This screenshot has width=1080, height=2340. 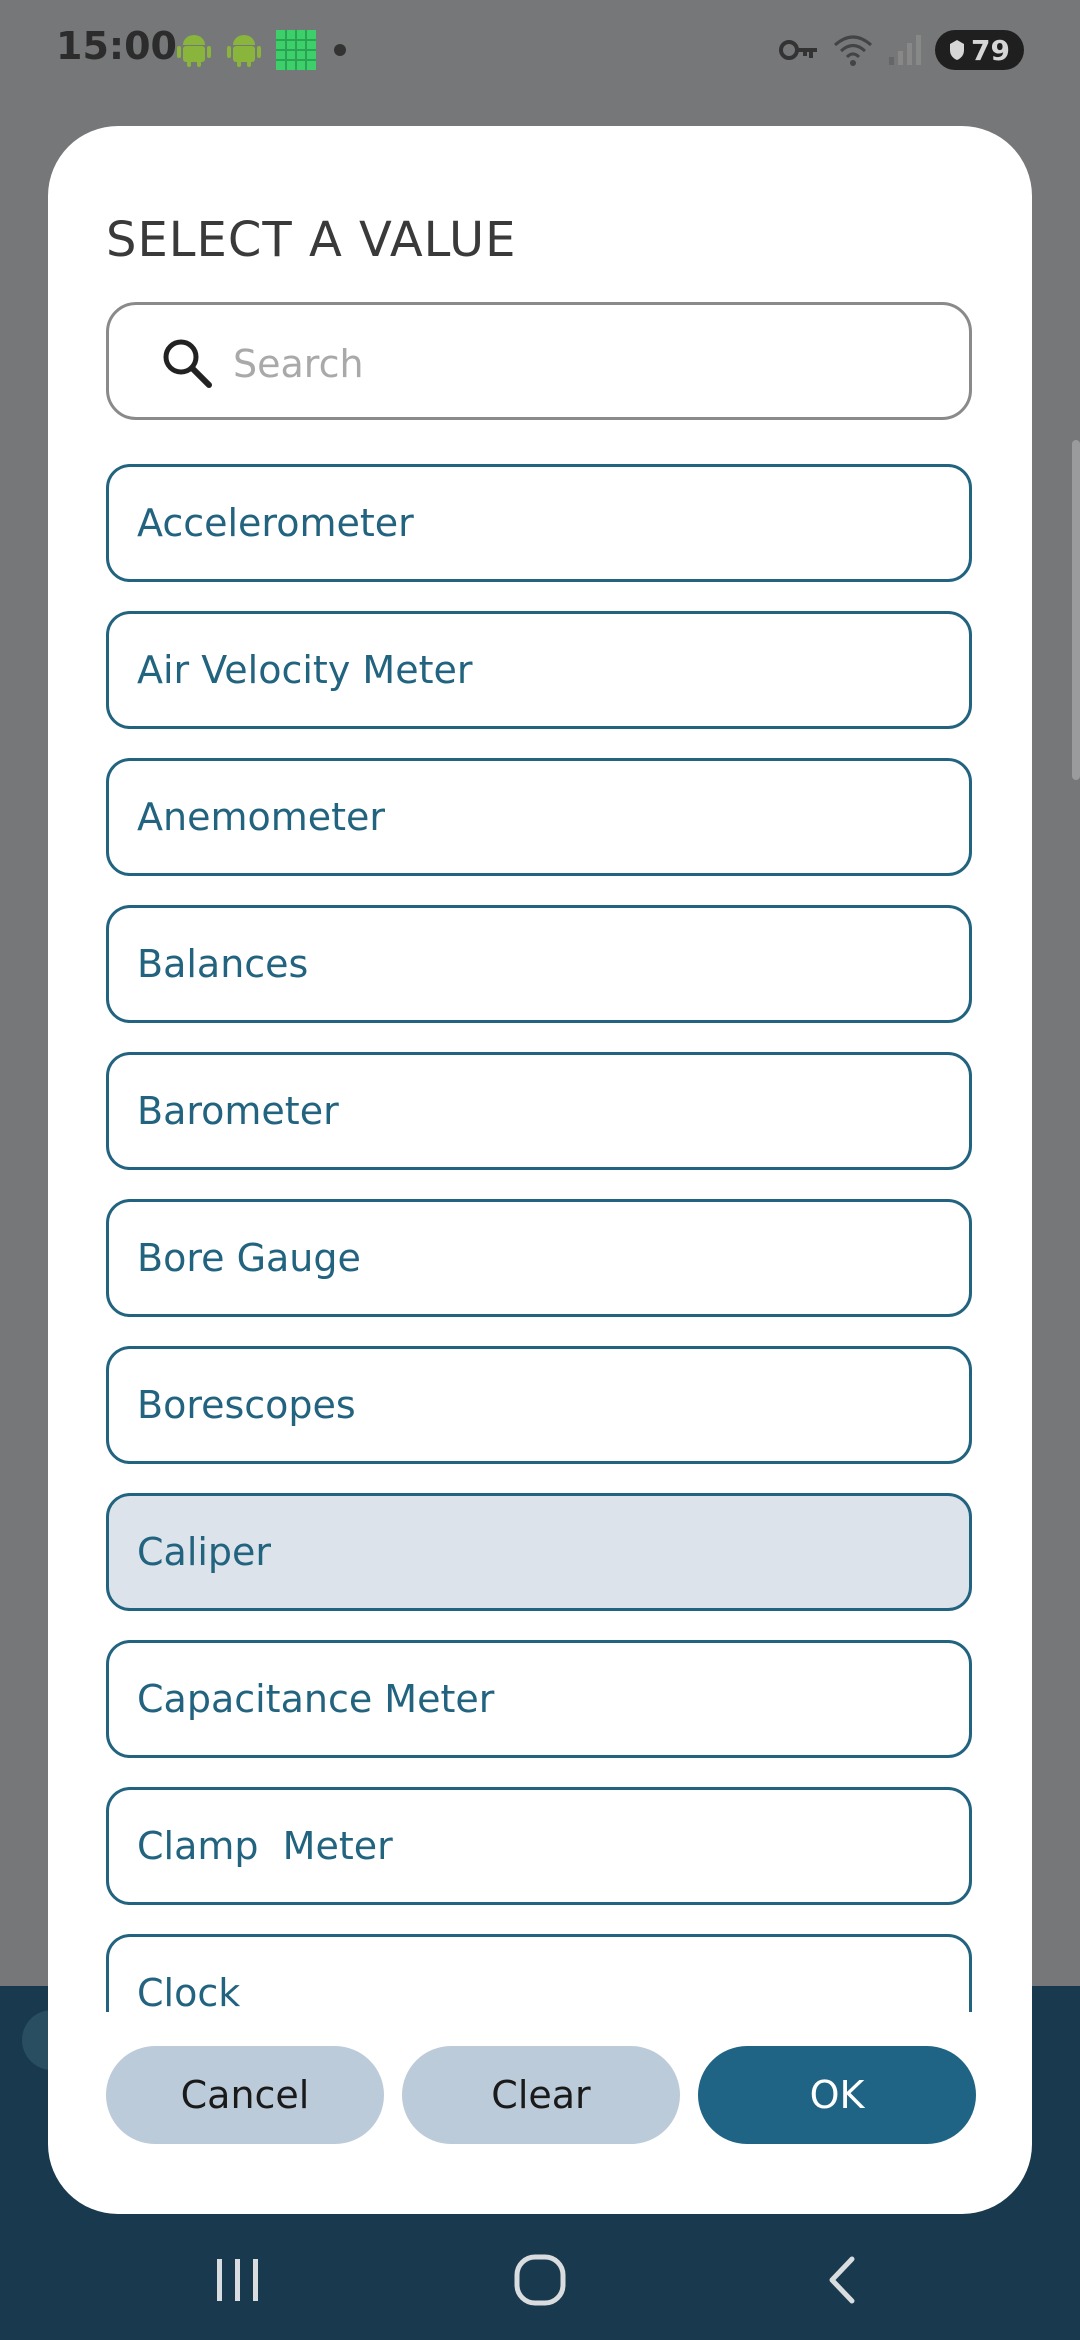 I want to click on list-item: Caliper, so click(x=539, y=1552).